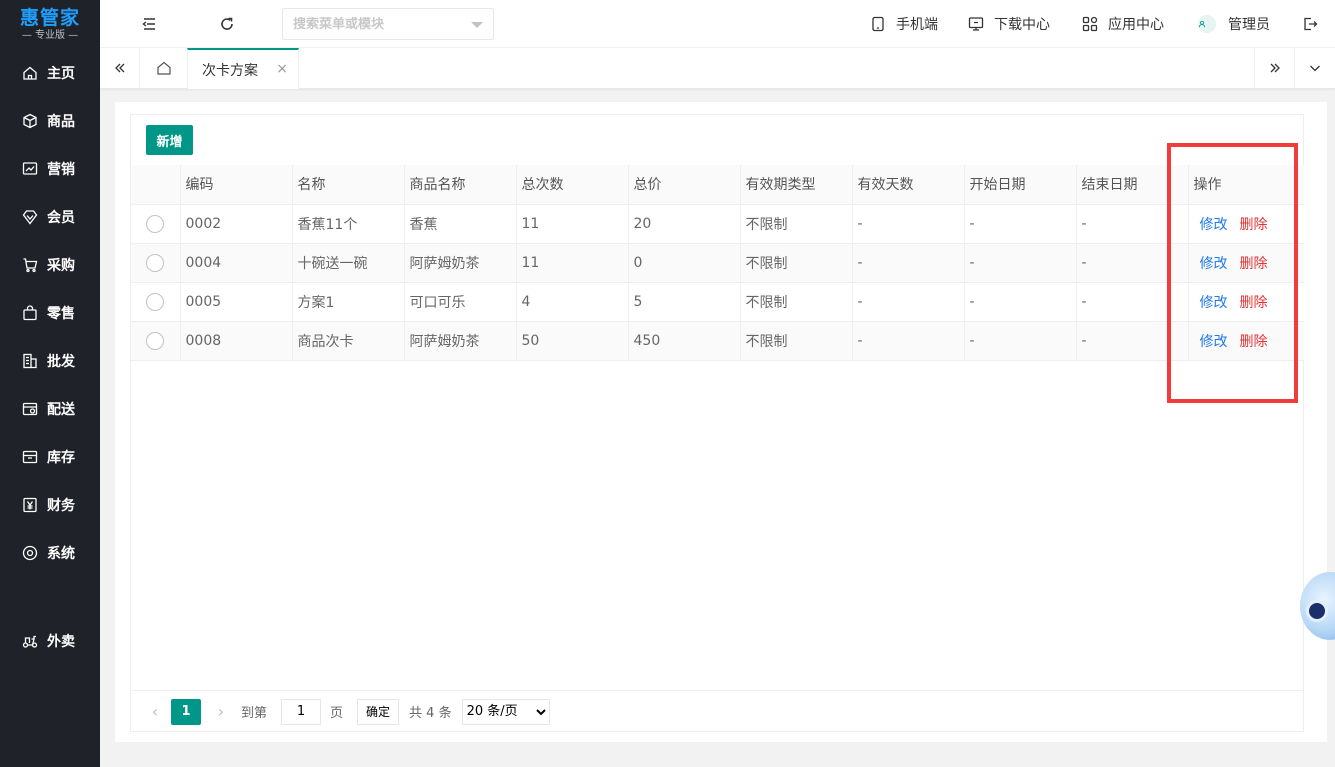  What do you see at coordinates (30, 641) in the screenshot?
I see `scooter-icon` at bounding box center [30, 641].